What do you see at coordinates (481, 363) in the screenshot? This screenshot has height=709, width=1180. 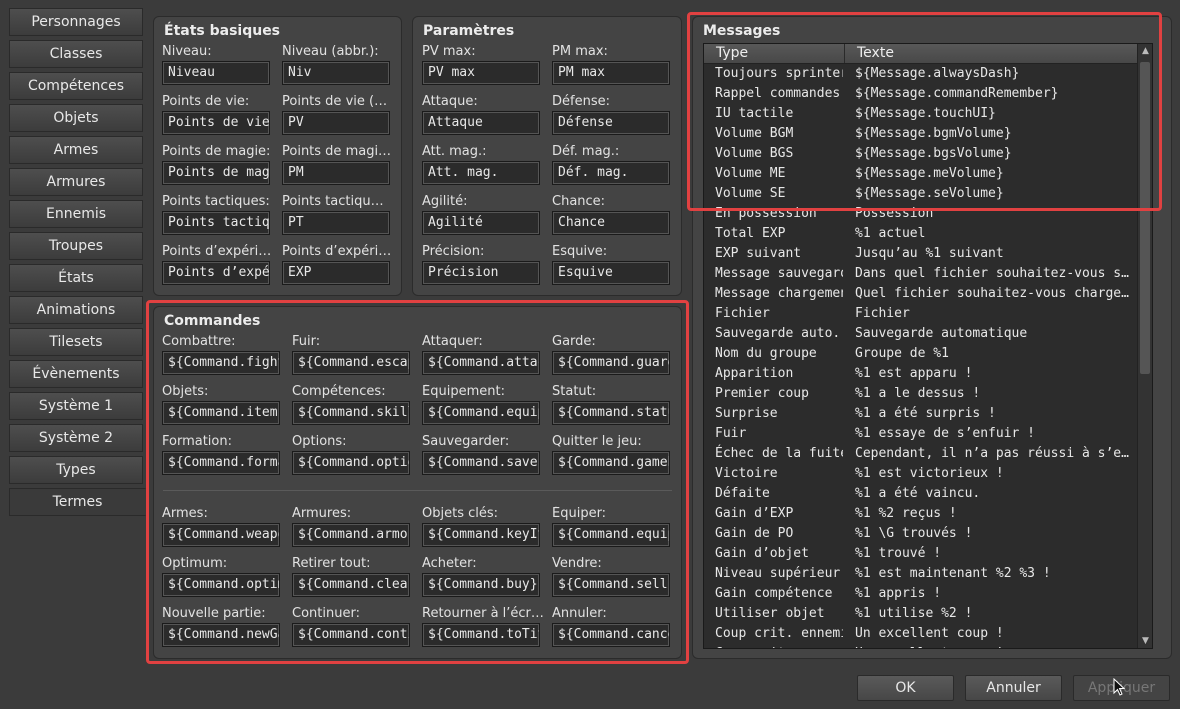 I see `command-input: ${Command.attack}` at bounding box center [481, 363].